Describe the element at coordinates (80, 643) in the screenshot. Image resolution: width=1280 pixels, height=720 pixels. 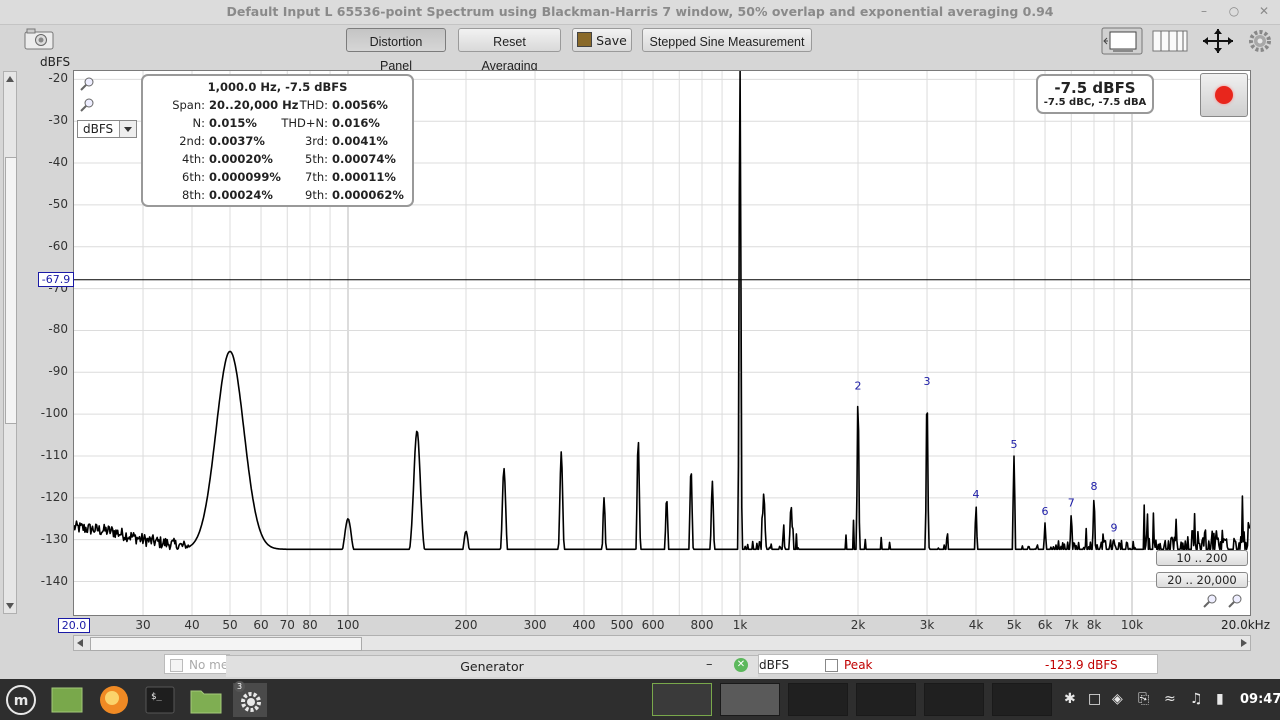
I see `scroll-left-icon` at that location.